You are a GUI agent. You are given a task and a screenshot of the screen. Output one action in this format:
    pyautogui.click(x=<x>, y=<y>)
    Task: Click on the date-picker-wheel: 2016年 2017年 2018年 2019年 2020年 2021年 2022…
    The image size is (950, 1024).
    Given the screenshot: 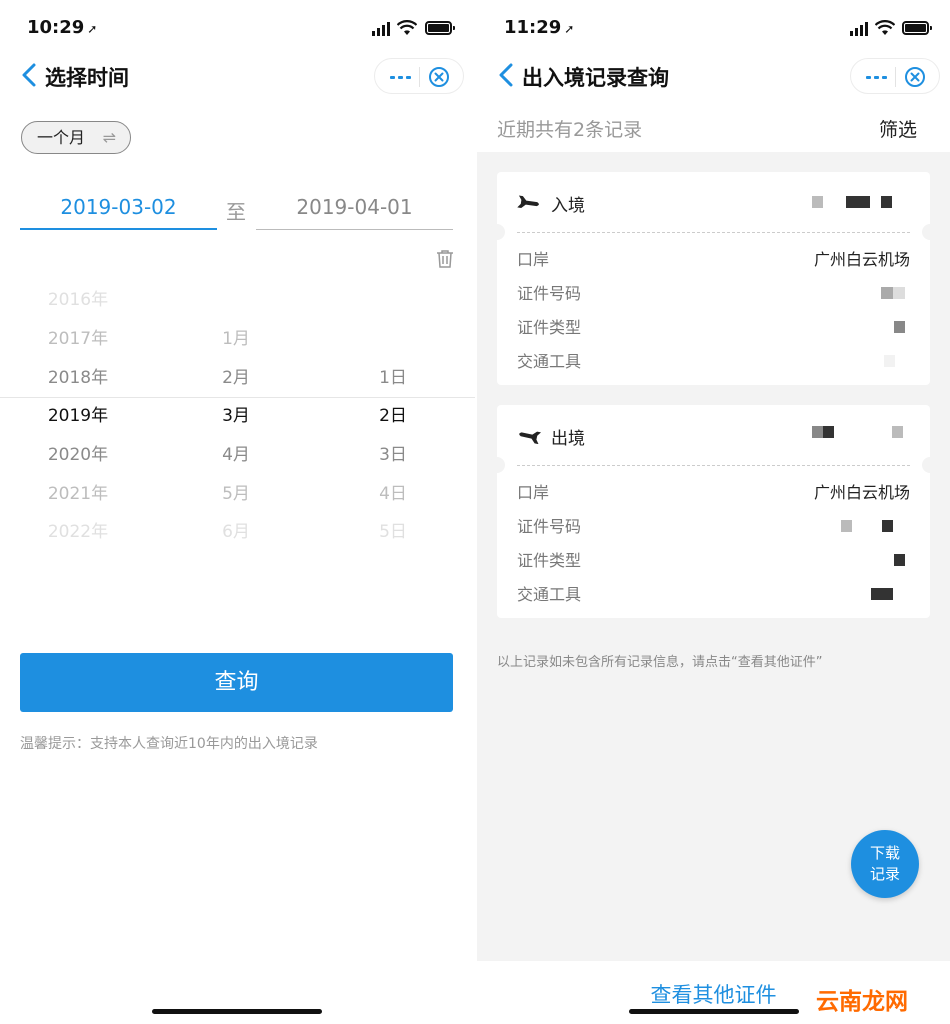 What is the action you would take?
    pyautogui.click(x=237, y=415)
    